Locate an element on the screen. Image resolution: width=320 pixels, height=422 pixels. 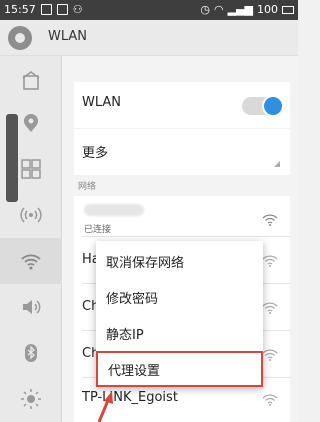
sidebar-item-home is located at coordinates (31, 81).